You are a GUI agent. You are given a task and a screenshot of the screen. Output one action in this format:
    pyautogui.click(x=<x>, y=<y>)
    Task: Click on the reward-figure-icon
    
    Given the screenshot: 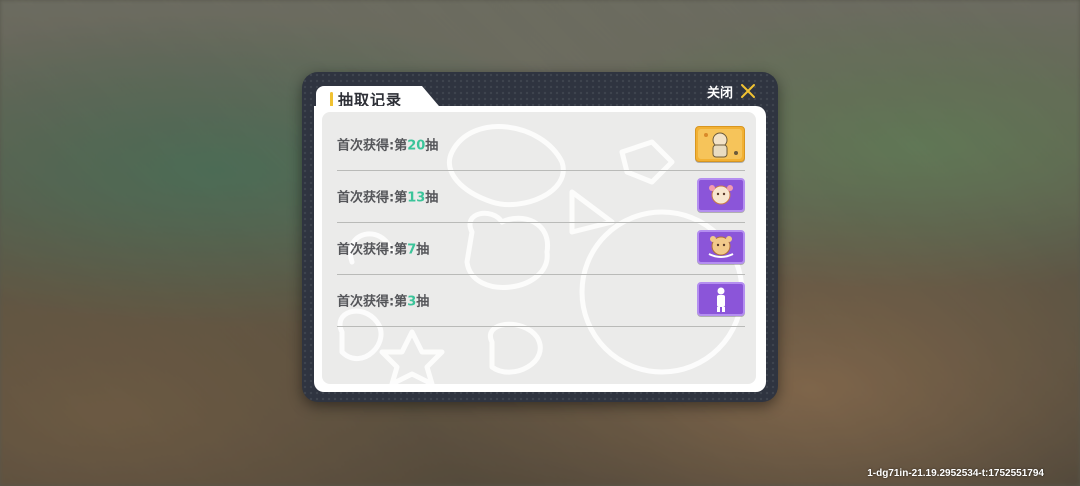 What is the action you would take?
    pyautogui.click(x=721, y=299)
    